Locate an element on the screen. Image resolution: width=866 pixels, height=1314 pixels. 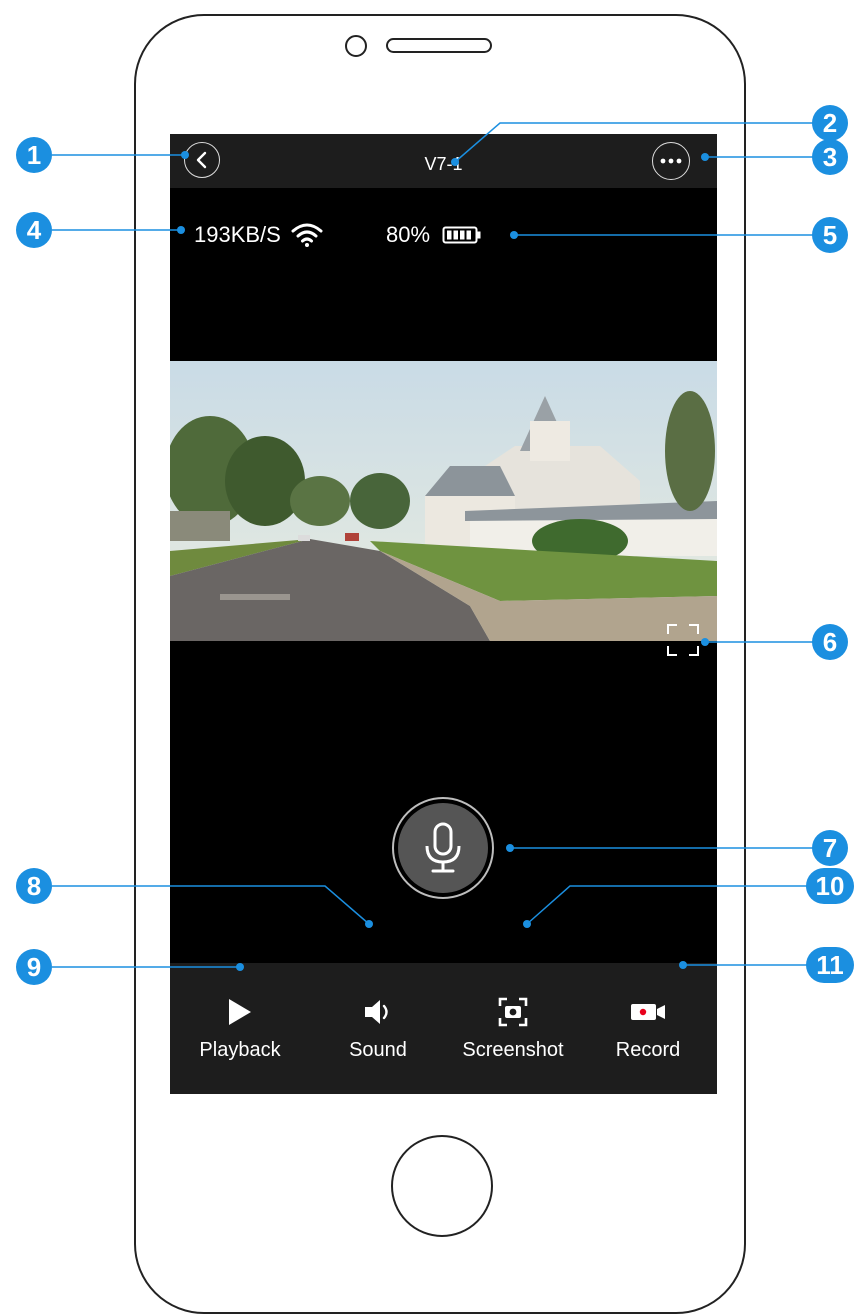
callout-11: 11 is located at coordinates (830, 965).